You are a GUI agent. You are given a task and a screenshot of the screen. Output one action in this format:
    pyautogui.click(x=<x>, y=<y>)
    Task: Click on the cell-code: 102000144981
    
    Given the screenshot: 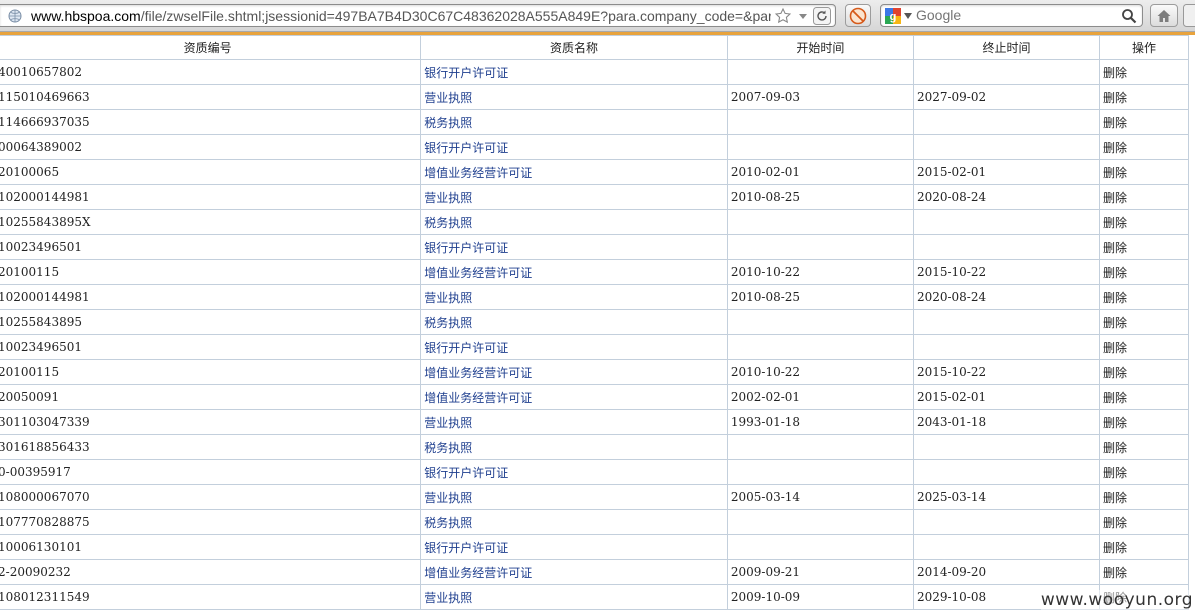 What is the action you would take?
    pyautogui.click(x=211, y=197)
    